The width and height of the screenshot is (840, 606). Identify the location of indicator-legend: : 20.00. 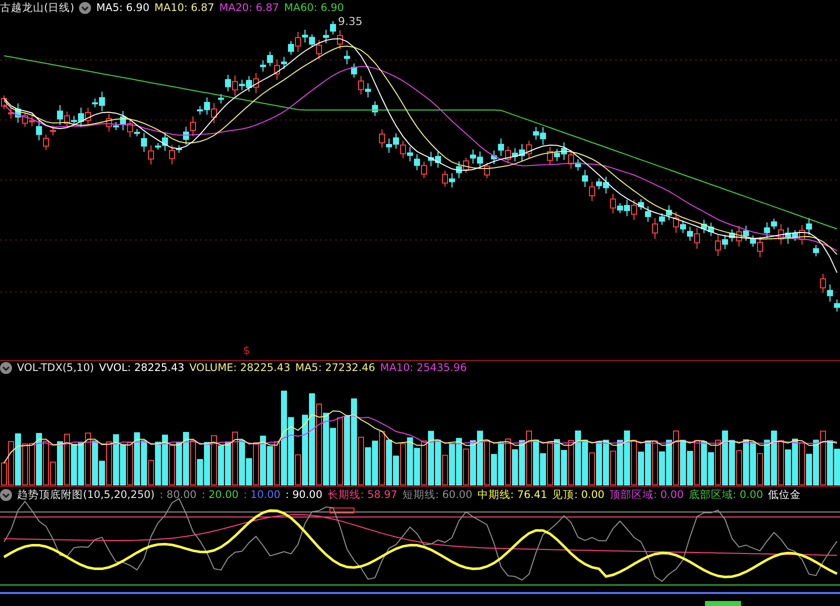
(220, 495).